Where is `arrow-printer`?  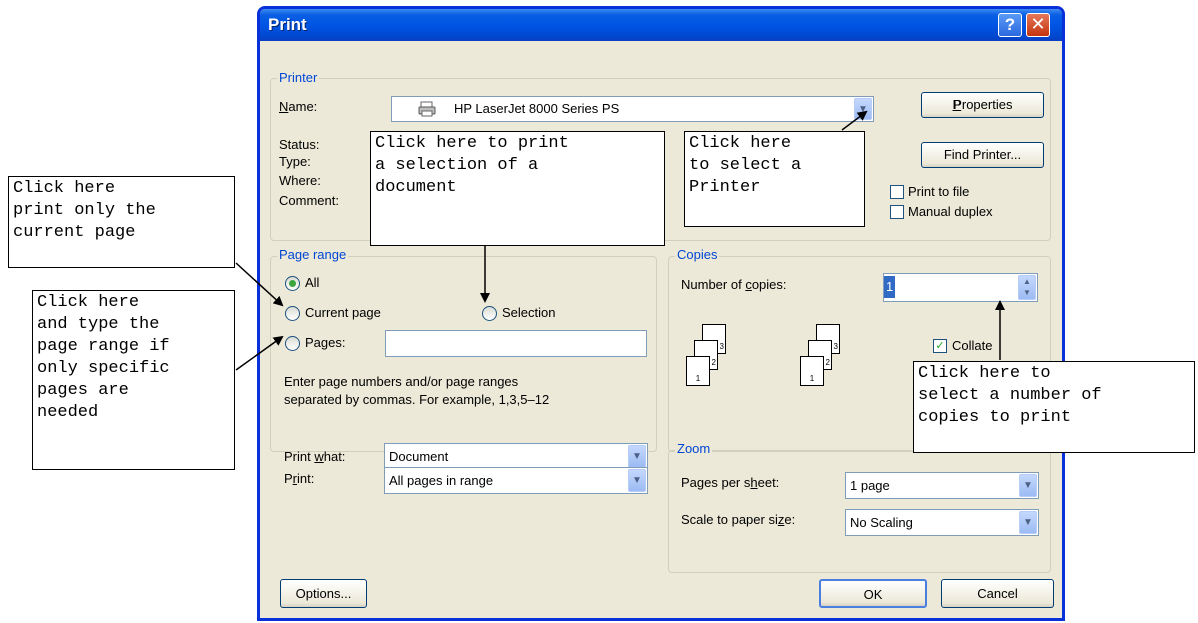 arrow-printer is located at coordinates (854, 120).